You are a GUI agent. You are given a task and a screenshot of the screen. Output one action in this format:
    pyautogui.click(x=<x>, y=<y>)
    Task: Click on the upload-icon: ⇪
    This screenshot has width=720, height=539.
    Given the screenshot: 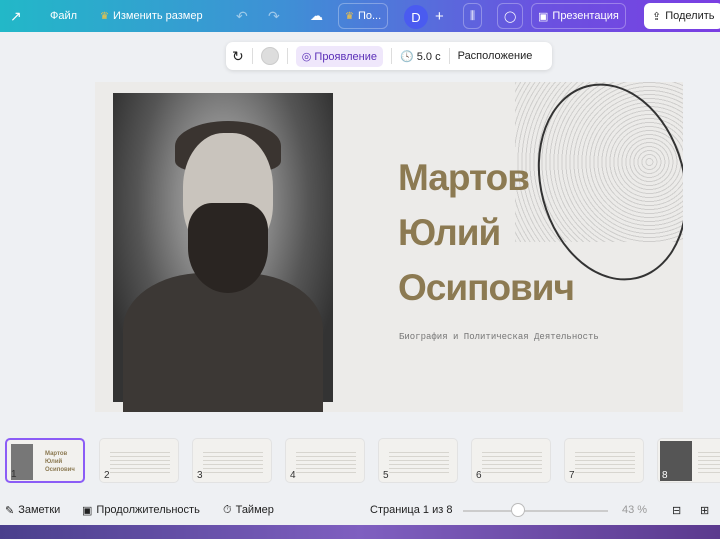 What is the action you would take?
    pyautogui.click(x=657, y=16)
    